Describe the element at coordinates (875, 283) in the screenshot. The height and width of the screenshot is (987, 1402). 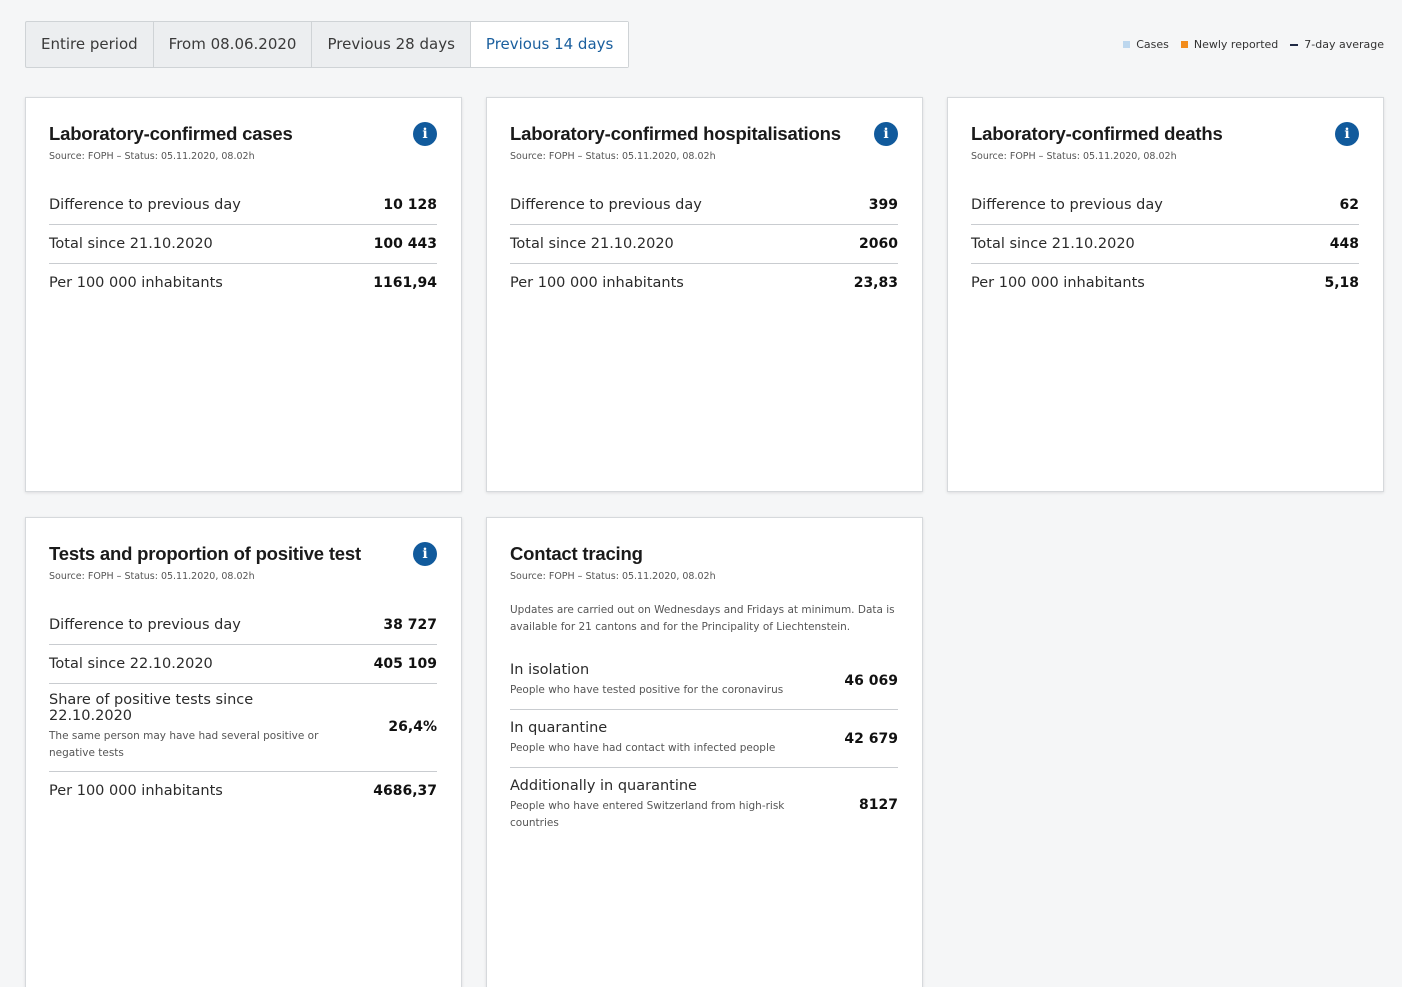
I see `stat-value: 23,83` at that location.